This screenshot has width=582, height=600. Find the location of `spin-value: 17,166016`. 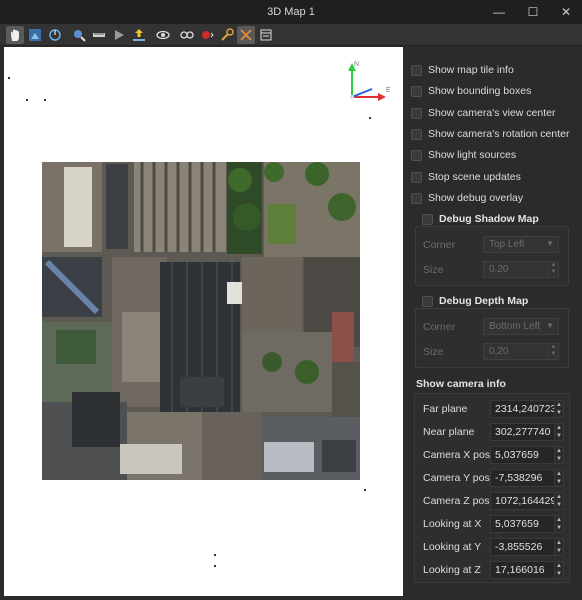

spin-value: 17,166016 is located at coordinates (520, 570).